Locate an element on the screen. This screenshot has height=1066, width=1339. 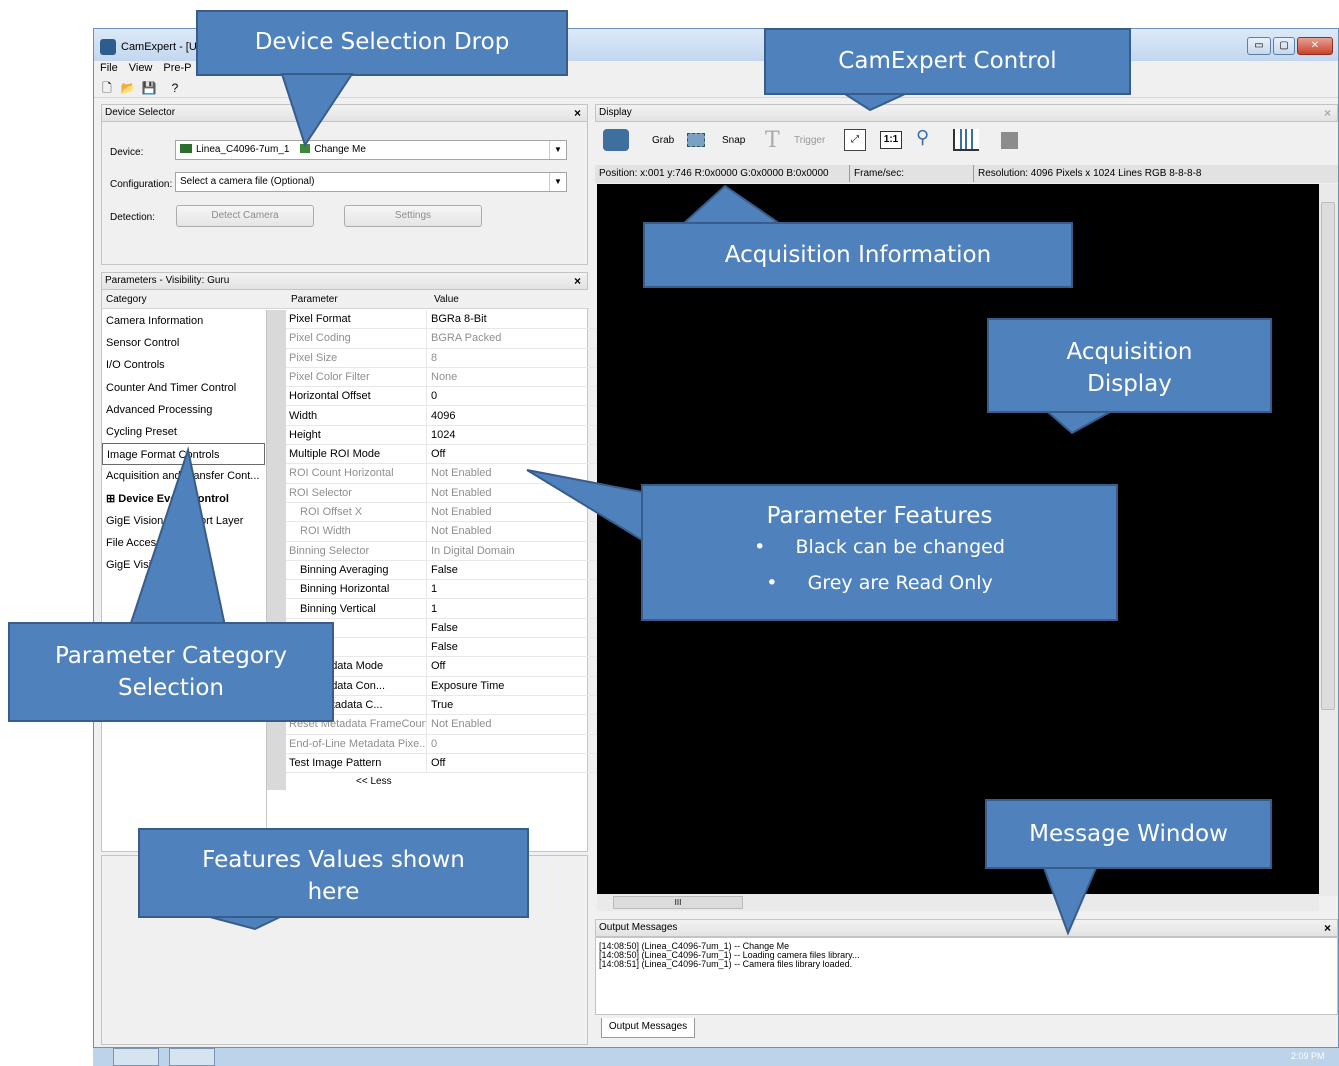
pointer-features is located at coordinates (584, 505).